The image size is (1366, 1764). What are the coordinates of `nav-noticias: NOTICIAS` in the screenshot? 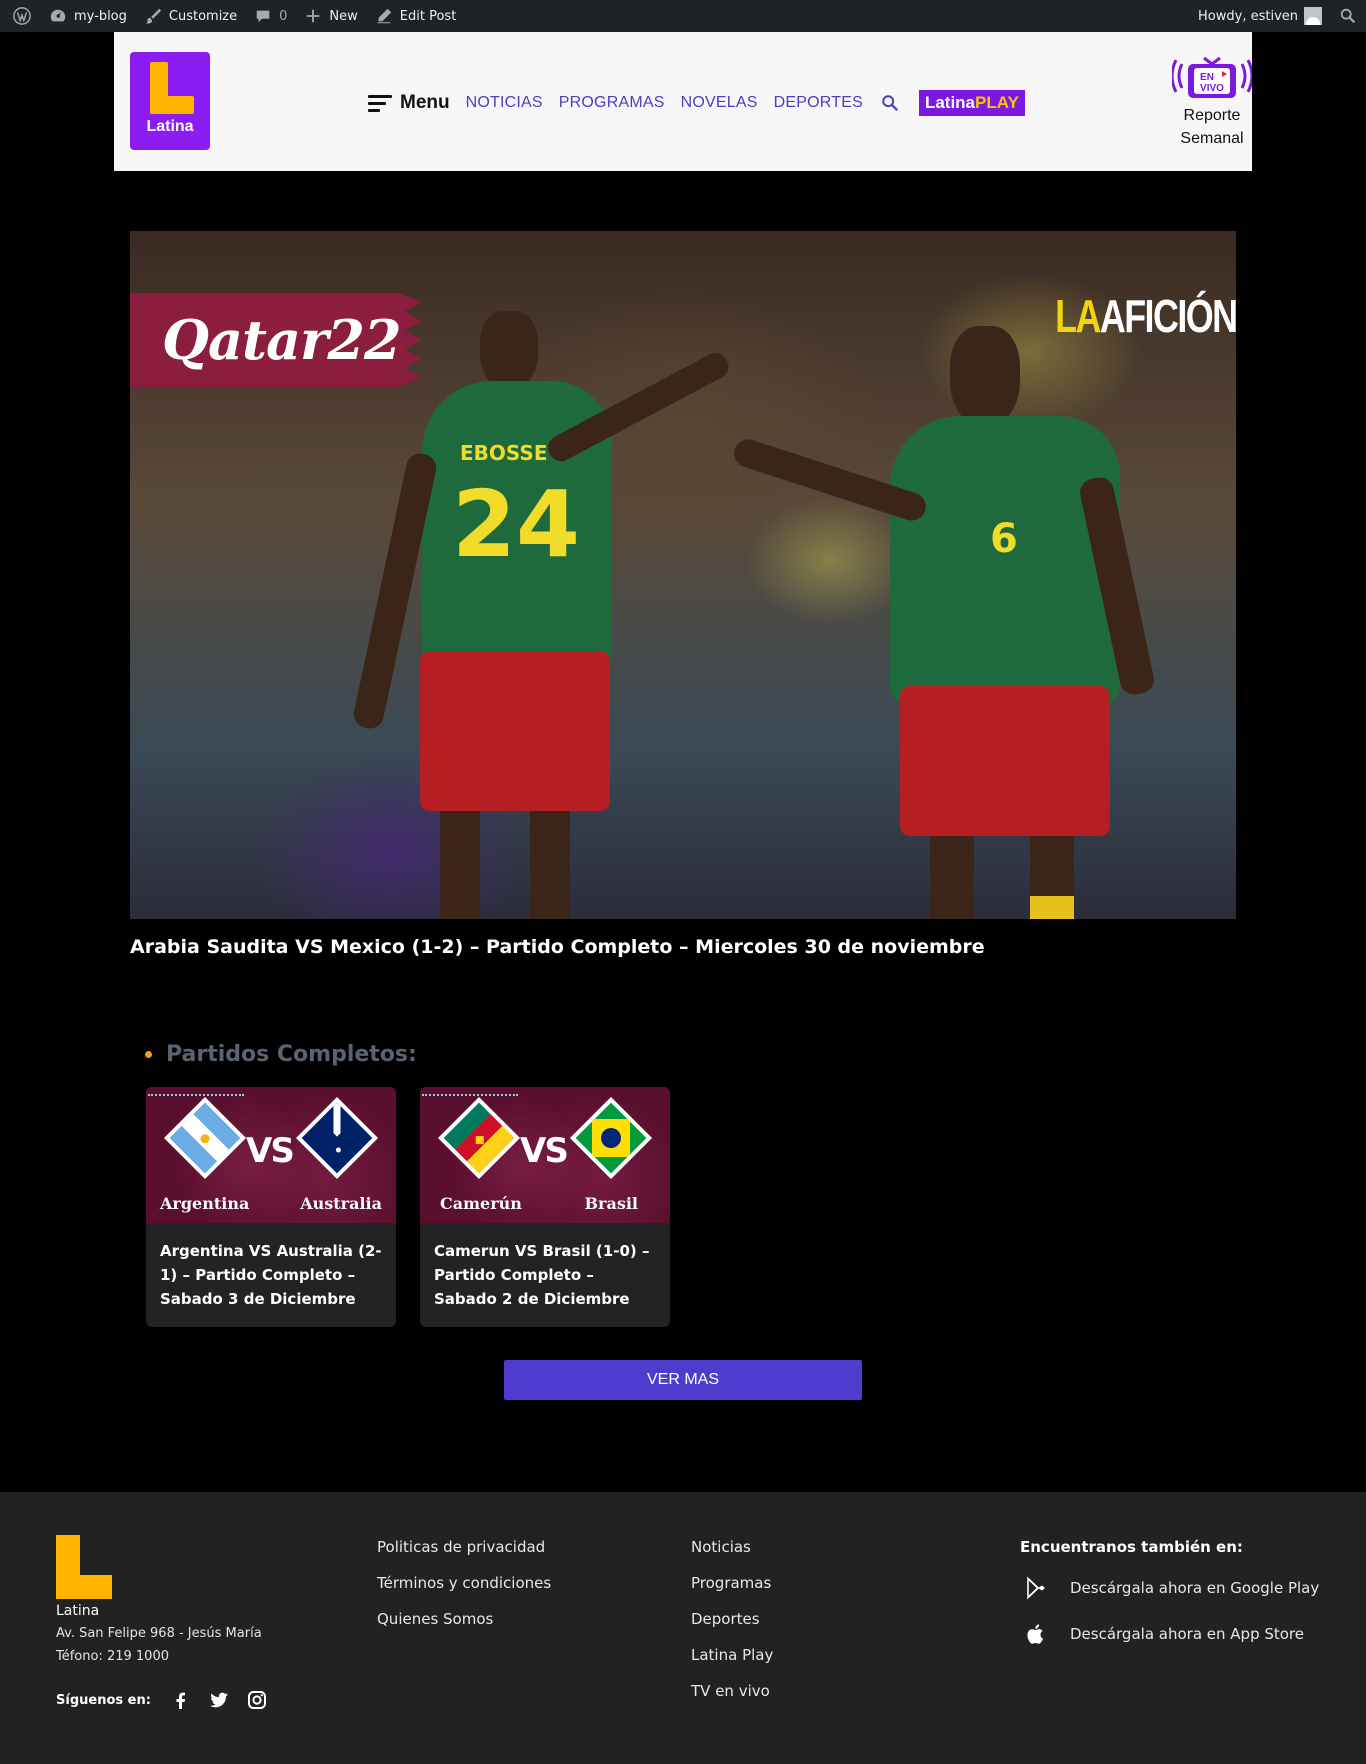 It's located at (504, 103).